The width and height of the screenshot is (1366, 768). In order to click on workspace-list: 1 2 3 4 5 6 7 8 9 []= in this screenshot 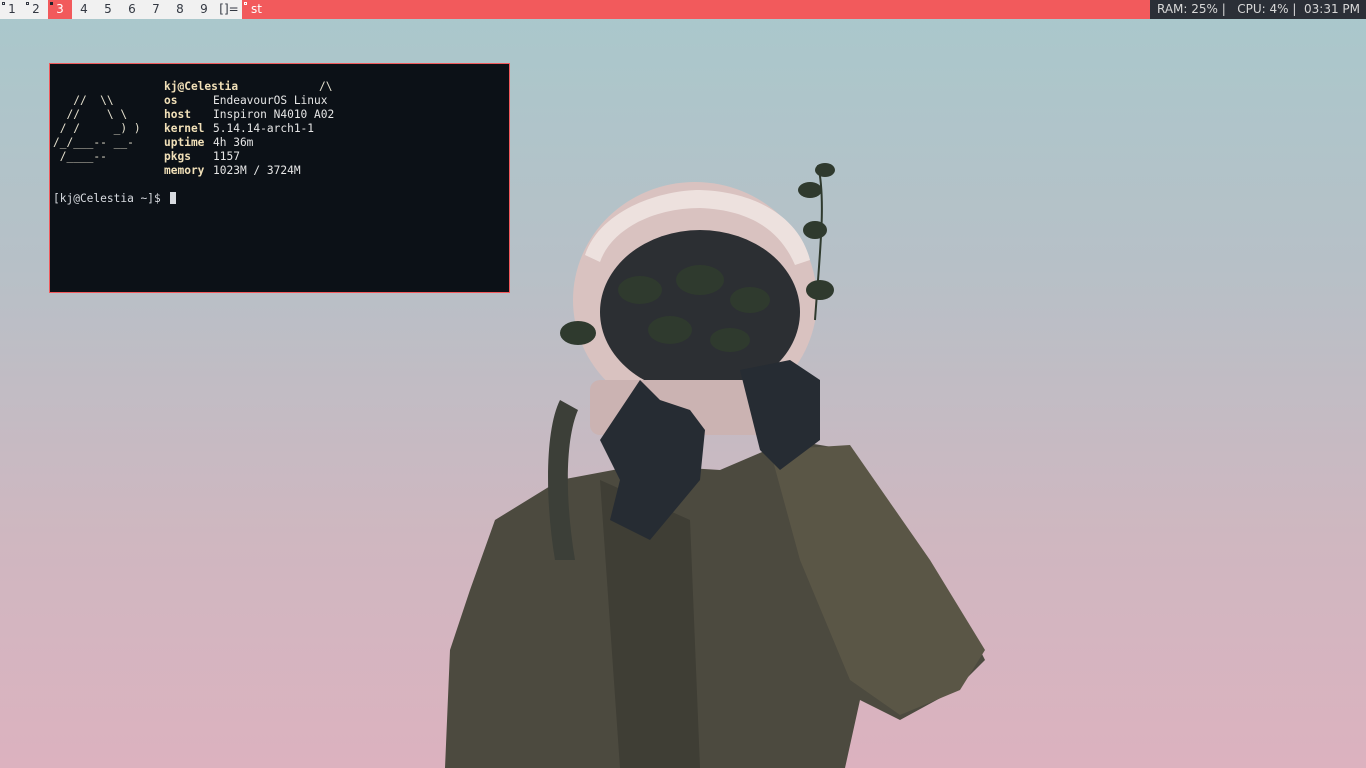, I will do `click(121, 9)`.